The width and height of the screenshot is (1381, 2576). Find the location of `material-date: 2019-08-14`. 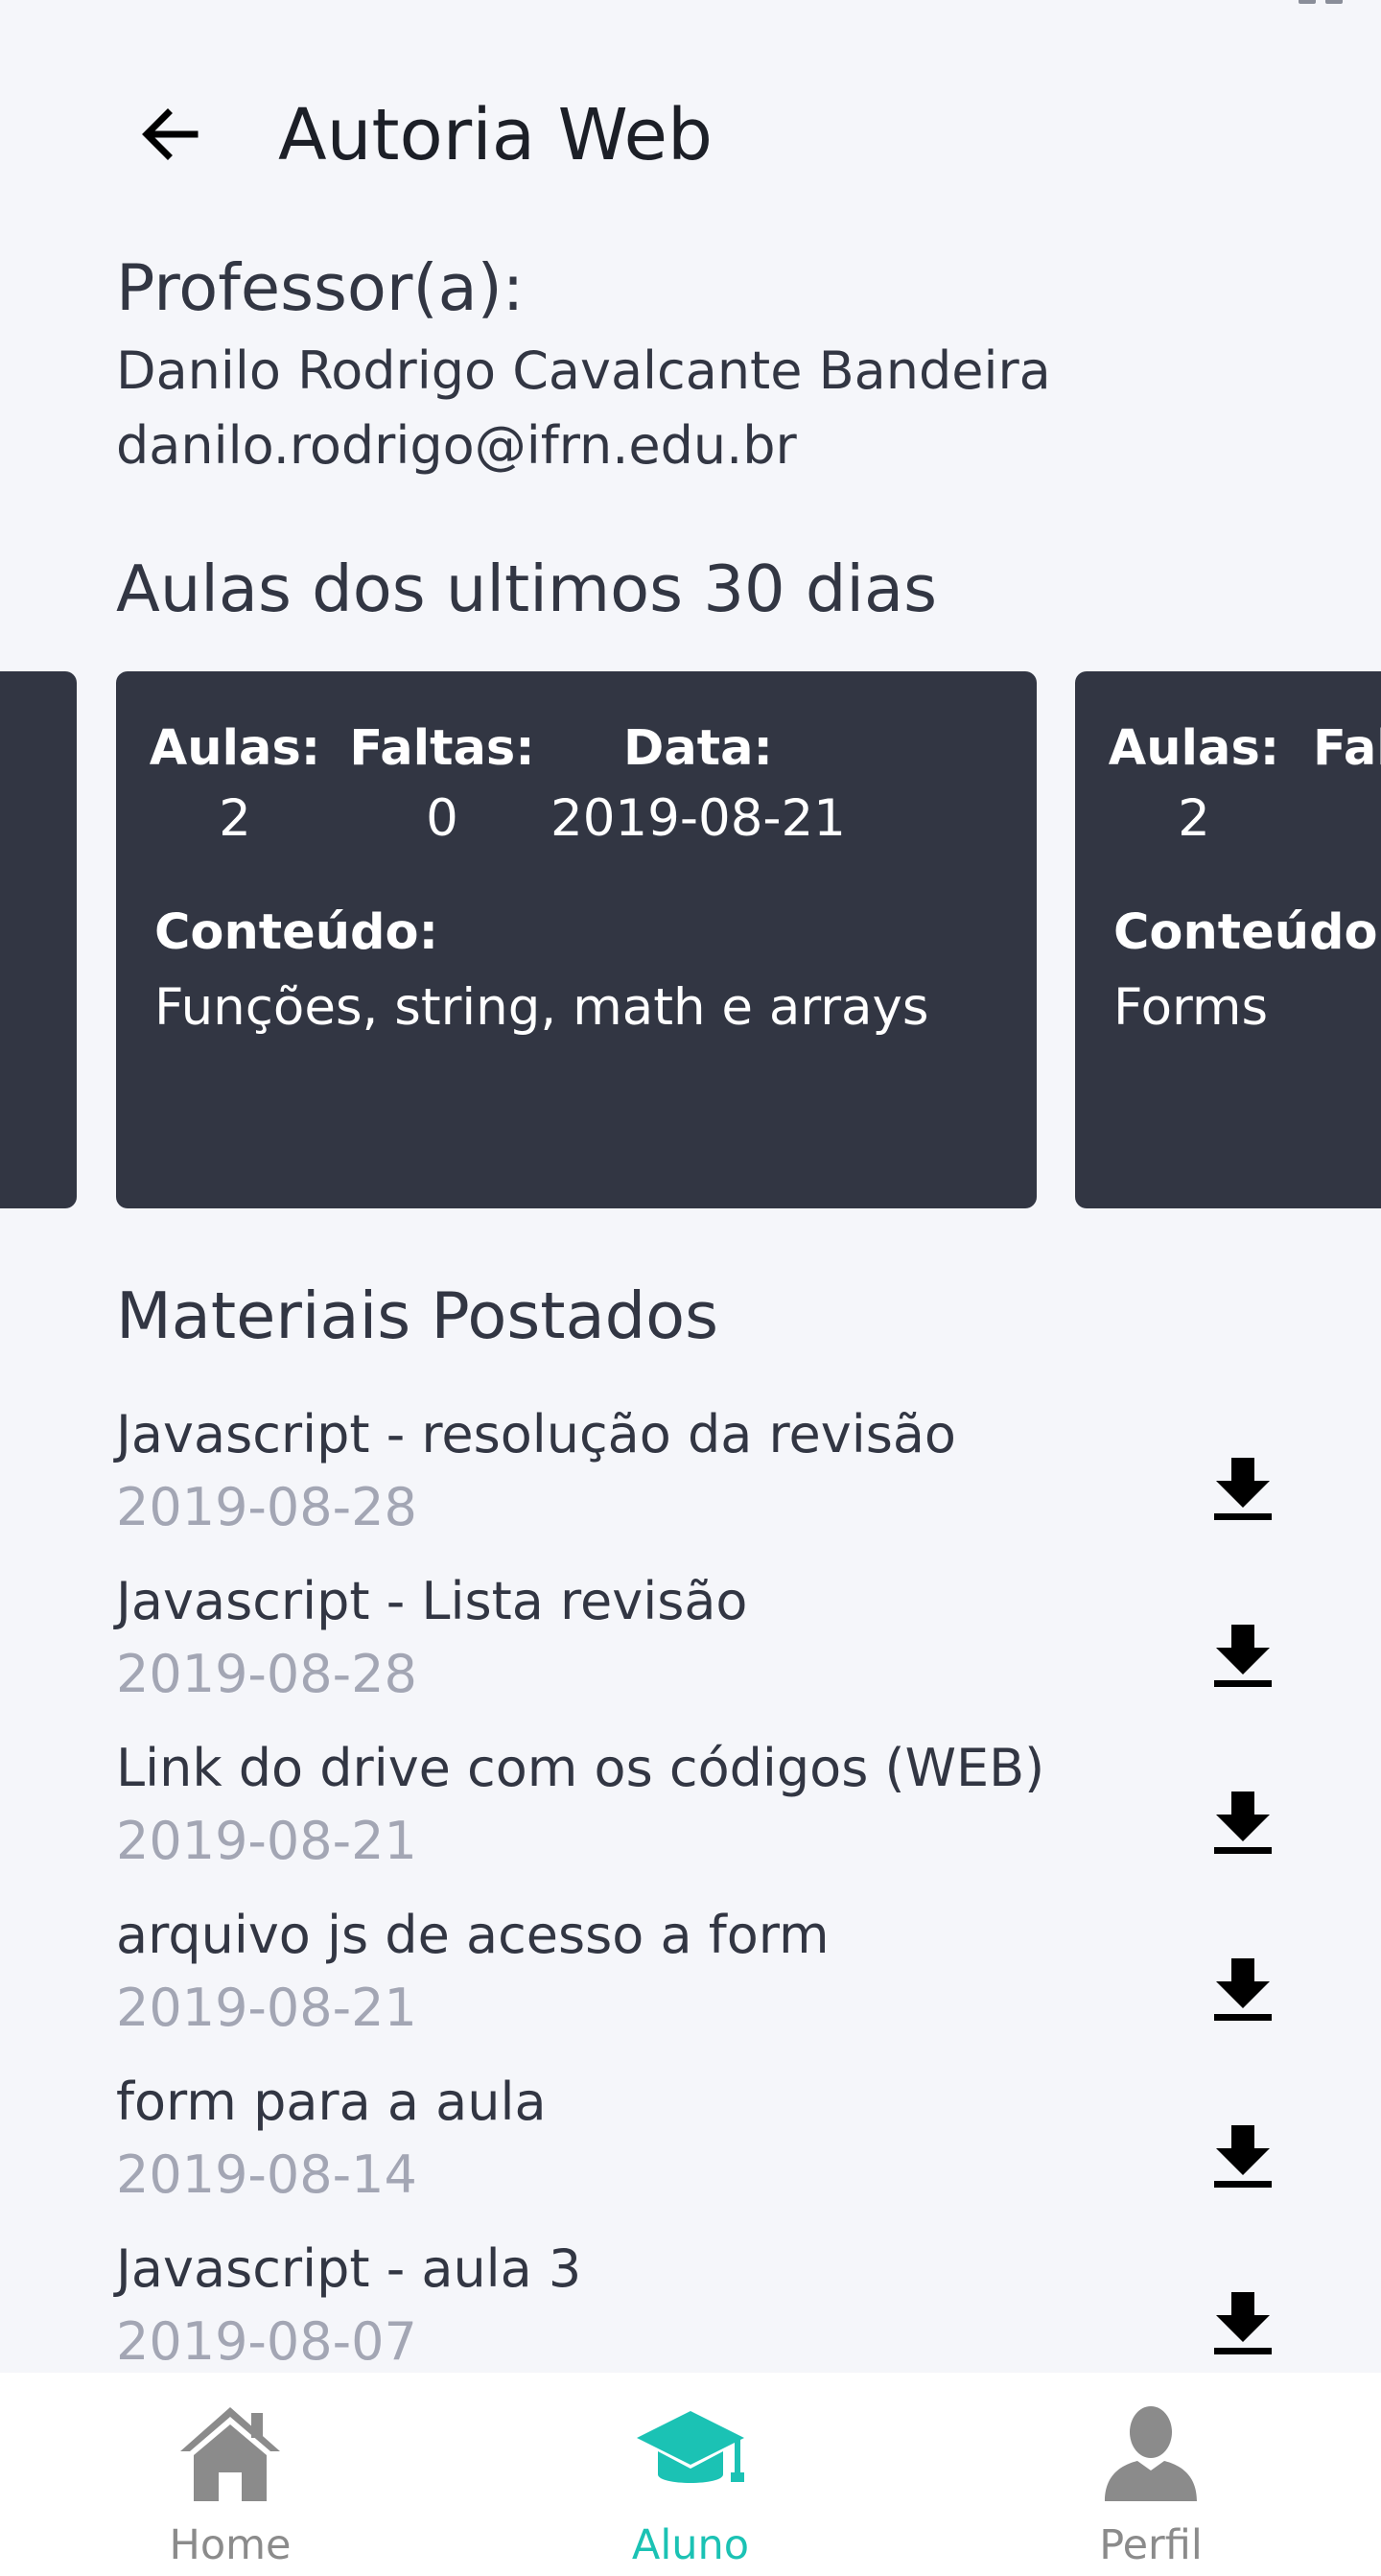

material-date: 2019-08-14 is located at coordinates (267, 2174).